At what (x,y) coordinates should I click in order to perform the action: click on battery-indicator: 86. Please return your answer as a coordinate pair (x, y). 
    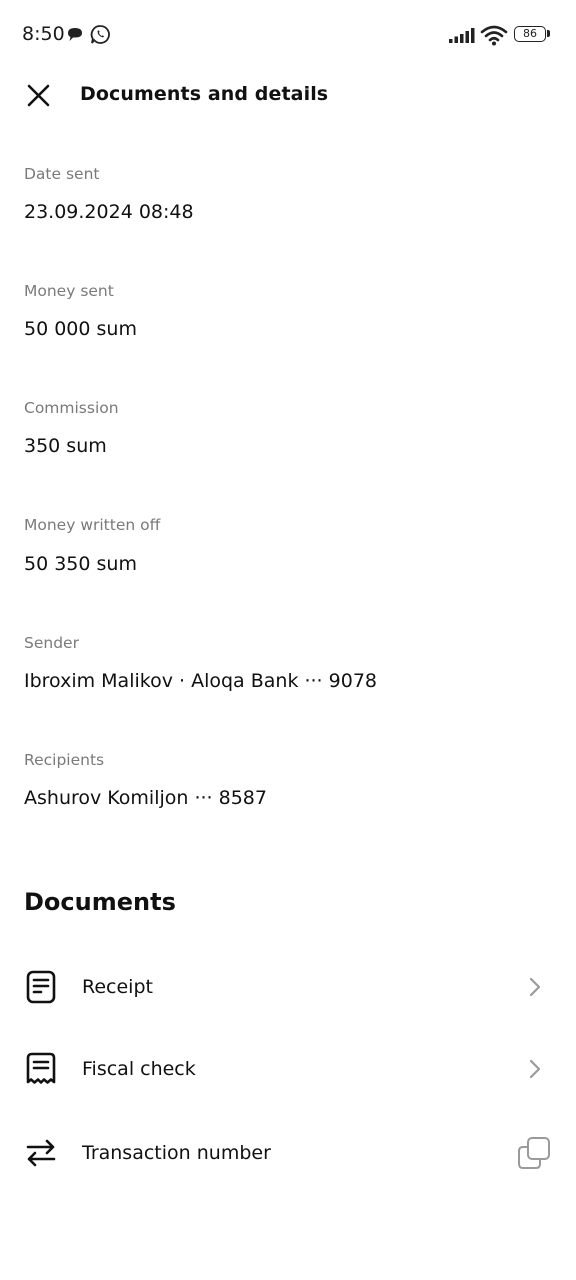
    Looking at the image, I should click on (530, 34).